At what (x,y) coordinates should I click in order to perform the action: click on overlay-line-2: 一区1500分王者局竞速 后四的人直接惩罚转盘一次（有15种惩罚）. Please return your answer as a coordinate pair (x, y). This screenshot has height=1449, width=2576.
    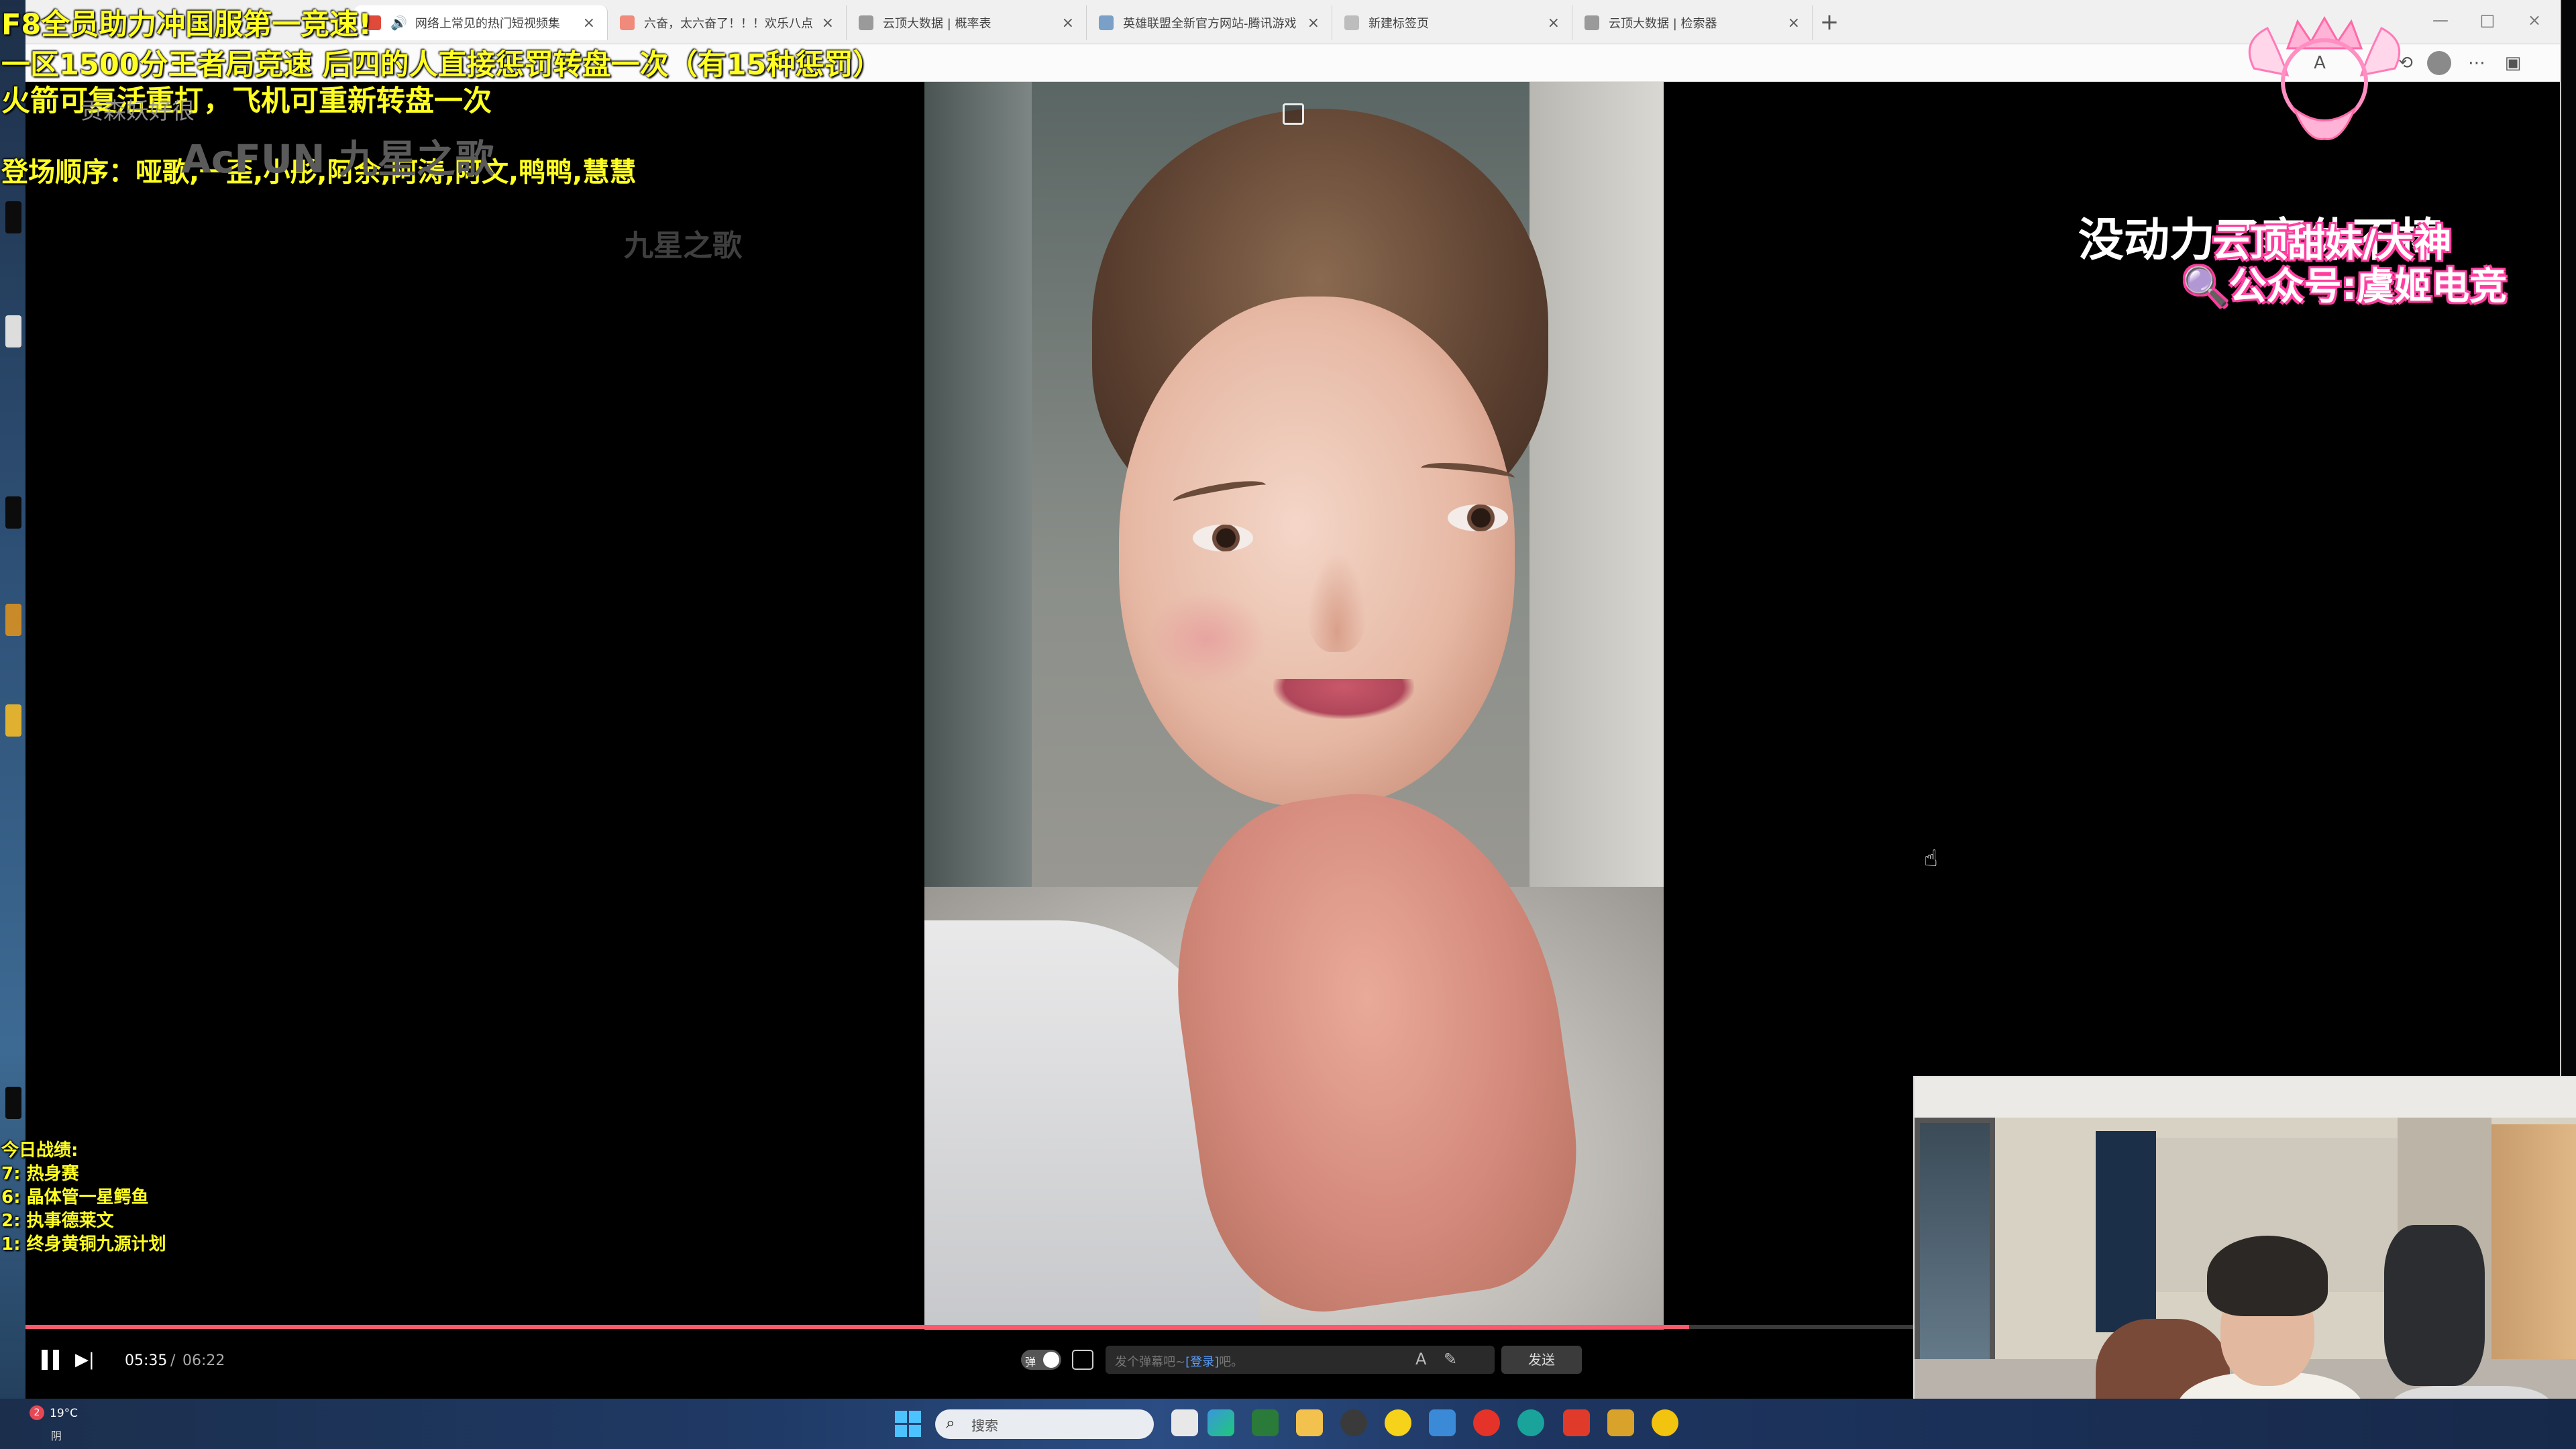
    Looking at the image, I should click on (441, 65).